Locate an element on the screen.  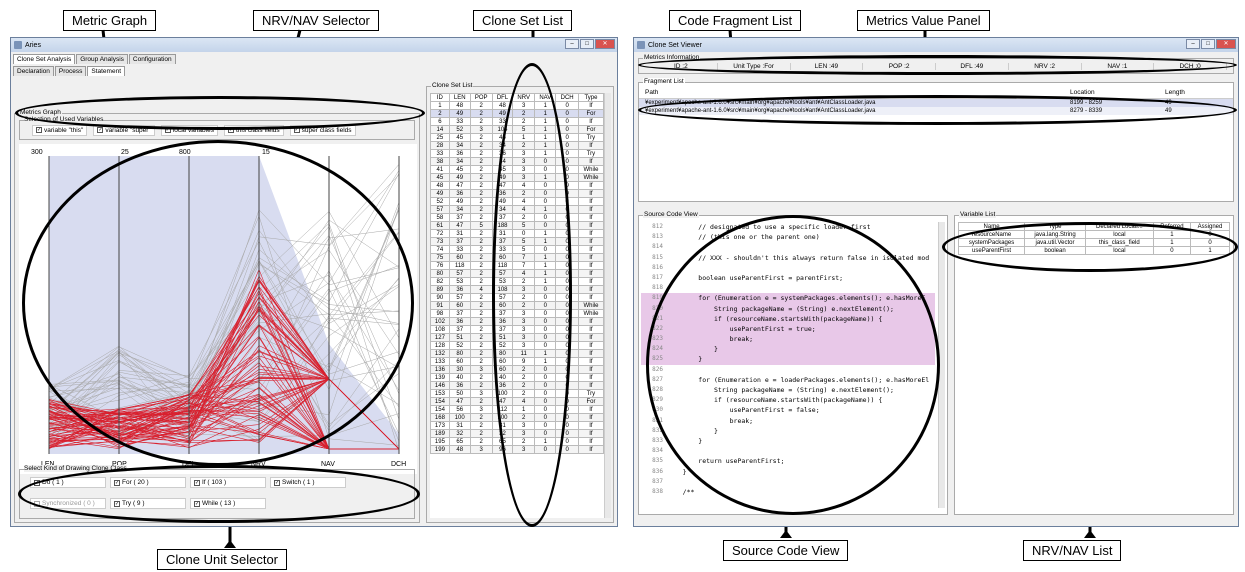
clone-set-row: 25 45 2 45 1 1 0 Try is located at coordinates (517, 137).